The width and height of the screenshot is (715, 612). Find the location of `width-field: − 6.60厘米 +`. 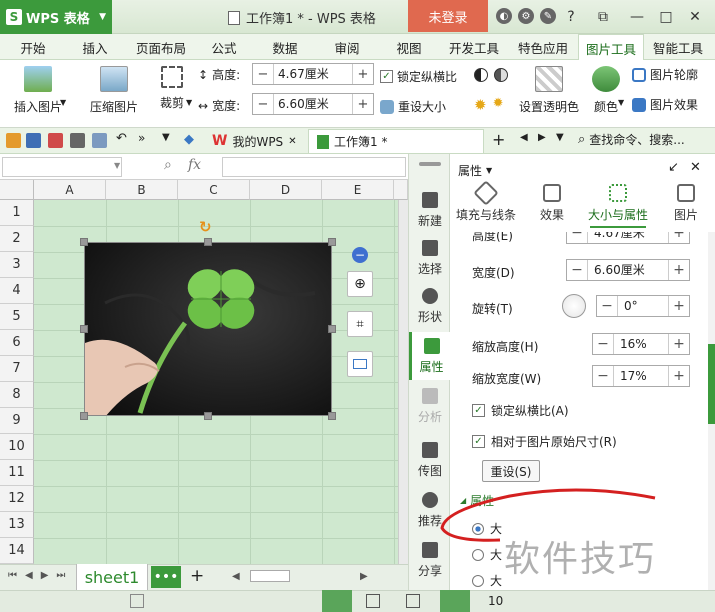

width-field: − 6.60厘米 + is located at coordinates (313, 104).